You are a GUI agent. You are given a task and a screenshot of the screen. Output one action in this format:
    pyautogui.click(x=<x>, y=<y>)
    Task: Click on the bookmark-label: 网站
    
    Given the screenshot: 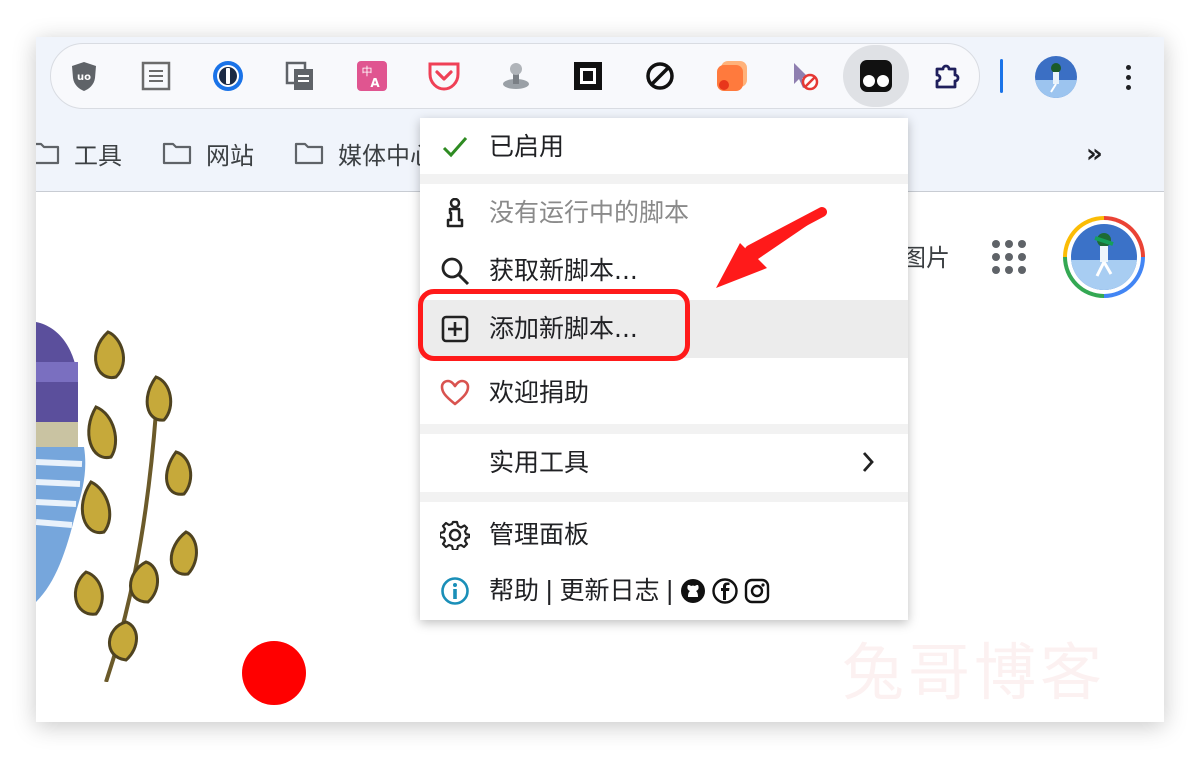 What is the action you would take?
    pyautogui.click(x=230, y=155)
    